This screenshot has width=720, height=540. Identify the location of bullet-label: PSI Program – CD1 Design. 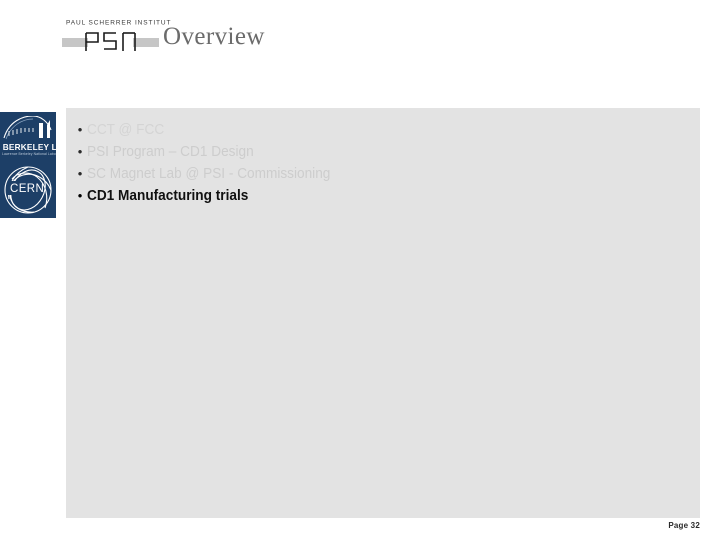
(170, 152).